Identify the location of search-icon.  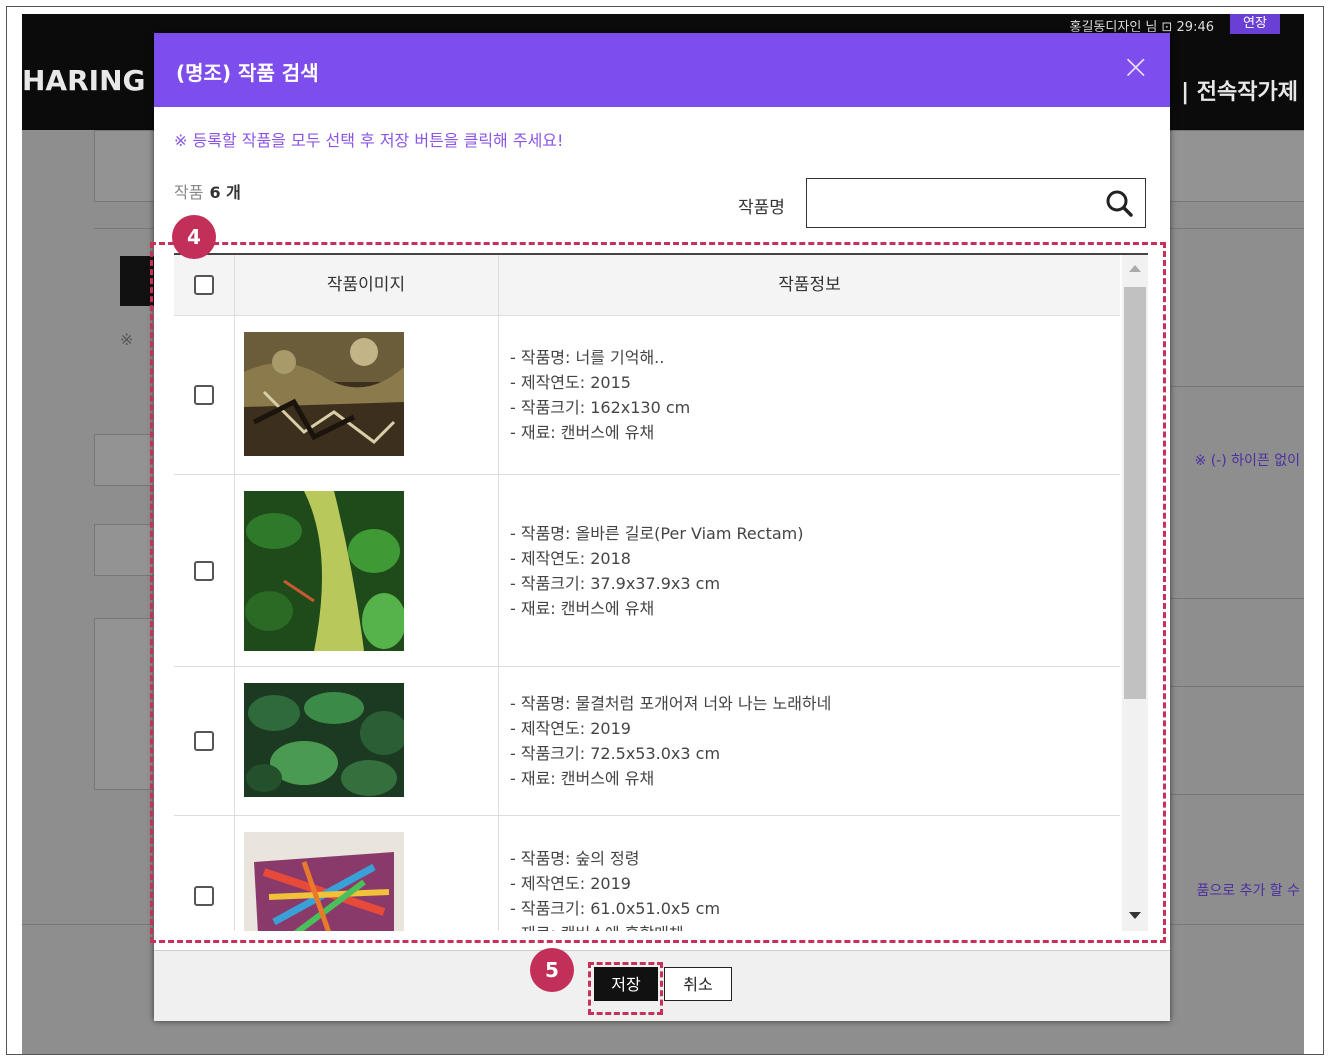
(1119, 203).